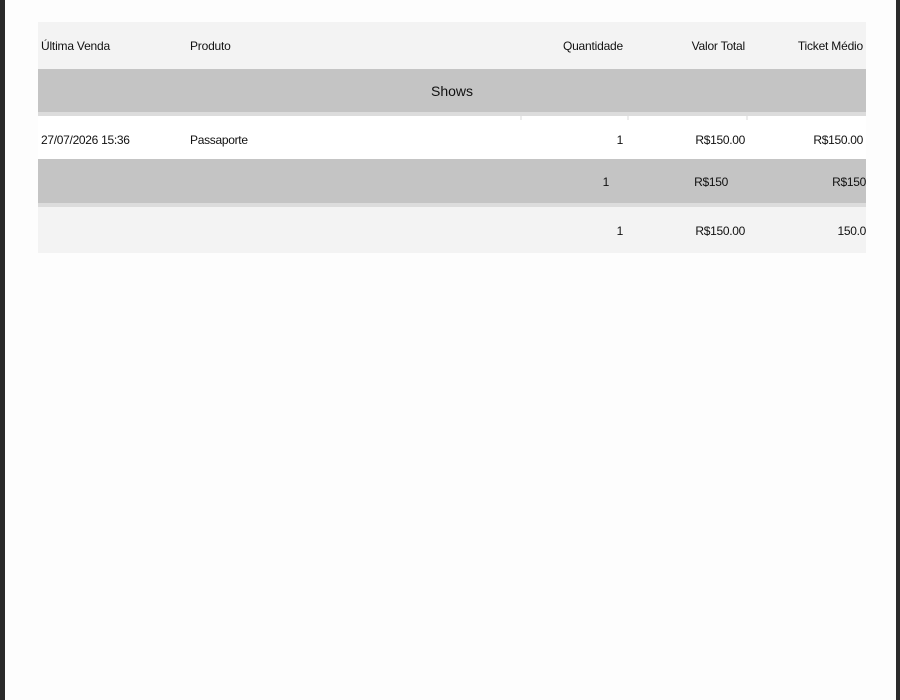  I want to click on group-subtotal-row: 1 R$150 R$150, so click(452, 183).